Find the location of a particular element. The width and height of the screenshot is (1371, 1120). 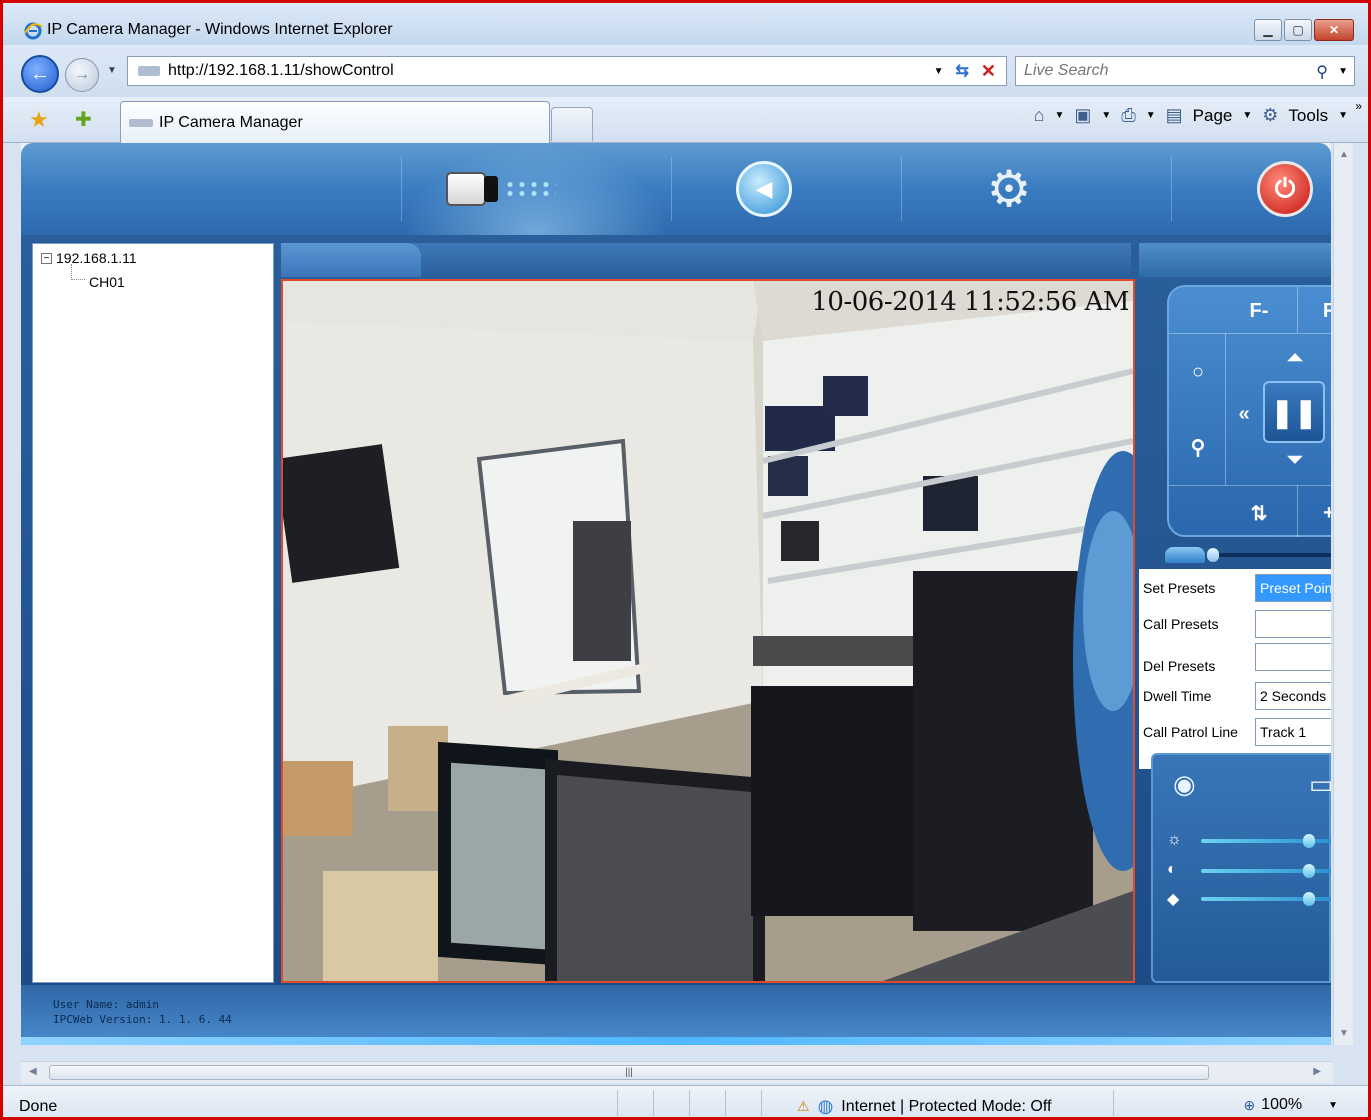

ptz-divider is located at coordinates (1225, 409).